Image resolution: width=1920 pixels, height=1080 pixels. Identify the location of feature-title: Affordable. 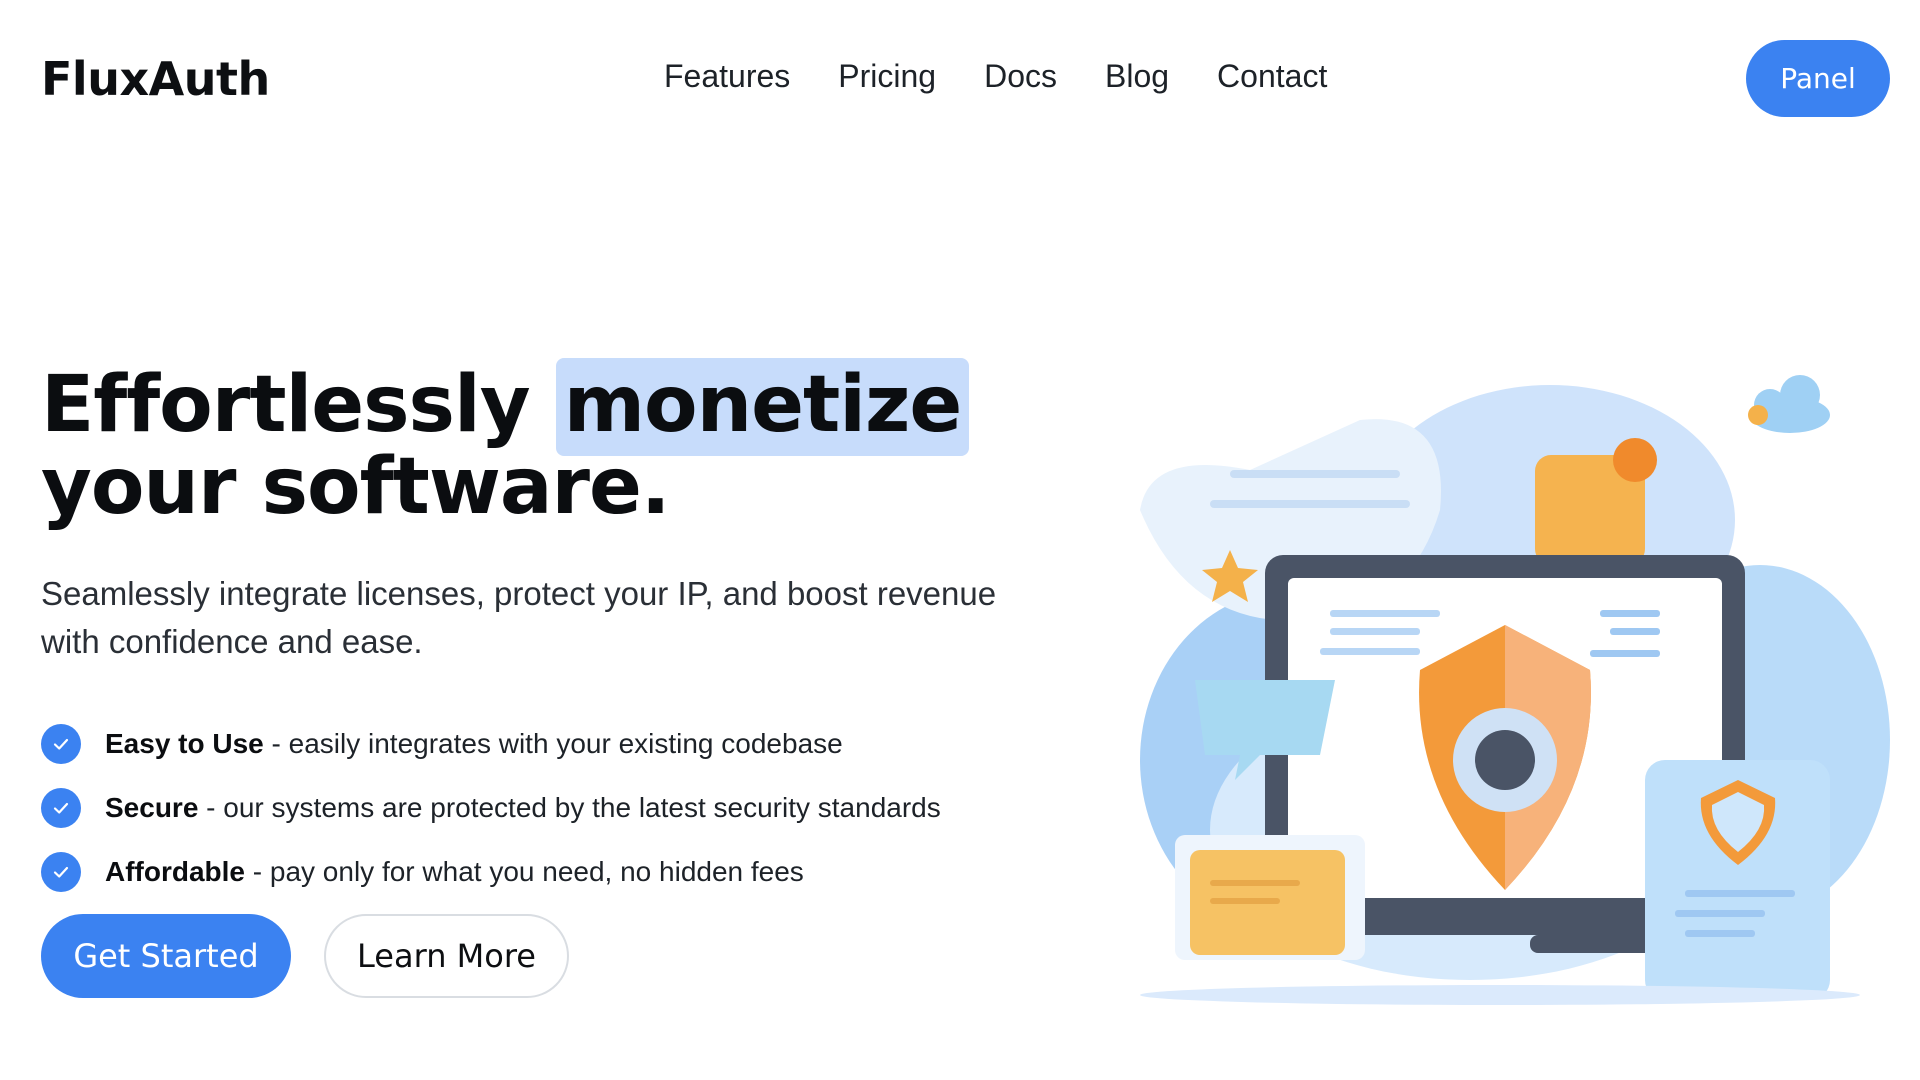
(175, 871).